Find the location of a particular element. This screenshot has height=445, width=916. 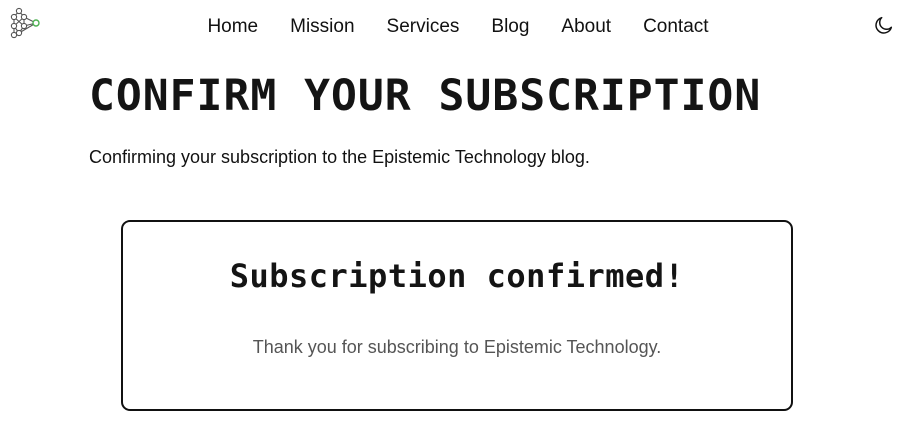

nav-services: Services is located at coordinates (423, 27).